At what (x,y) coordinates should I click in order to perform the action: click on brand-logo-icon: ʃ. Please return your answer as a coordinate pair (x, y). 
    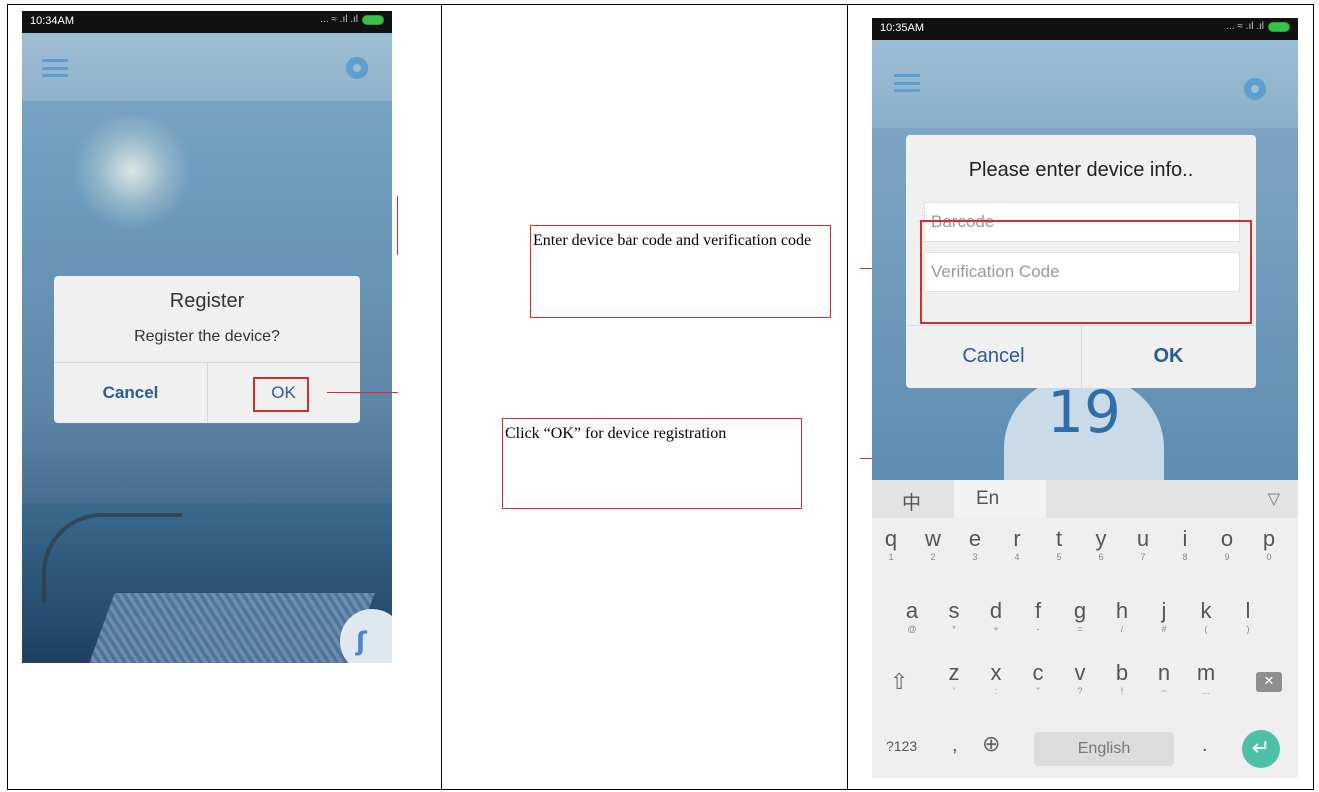
    Looking at the image, I should click on (361, 642).